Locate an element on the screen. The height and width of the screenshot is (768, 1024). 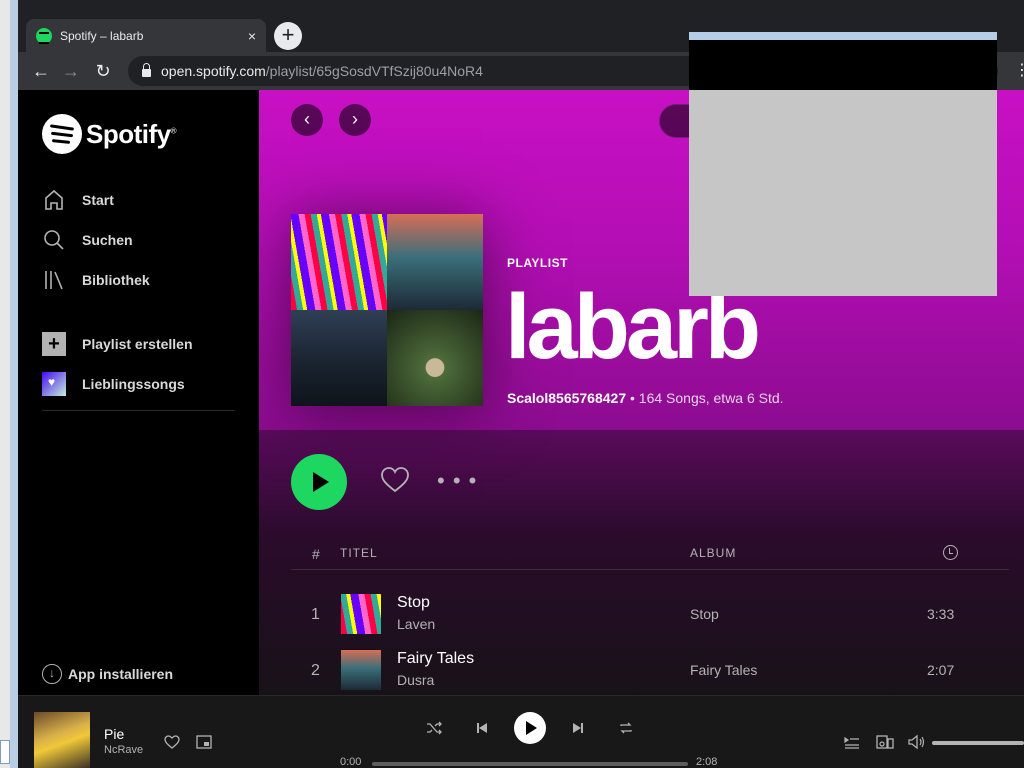
plus-icon: + is located at coordinates (54, 344).